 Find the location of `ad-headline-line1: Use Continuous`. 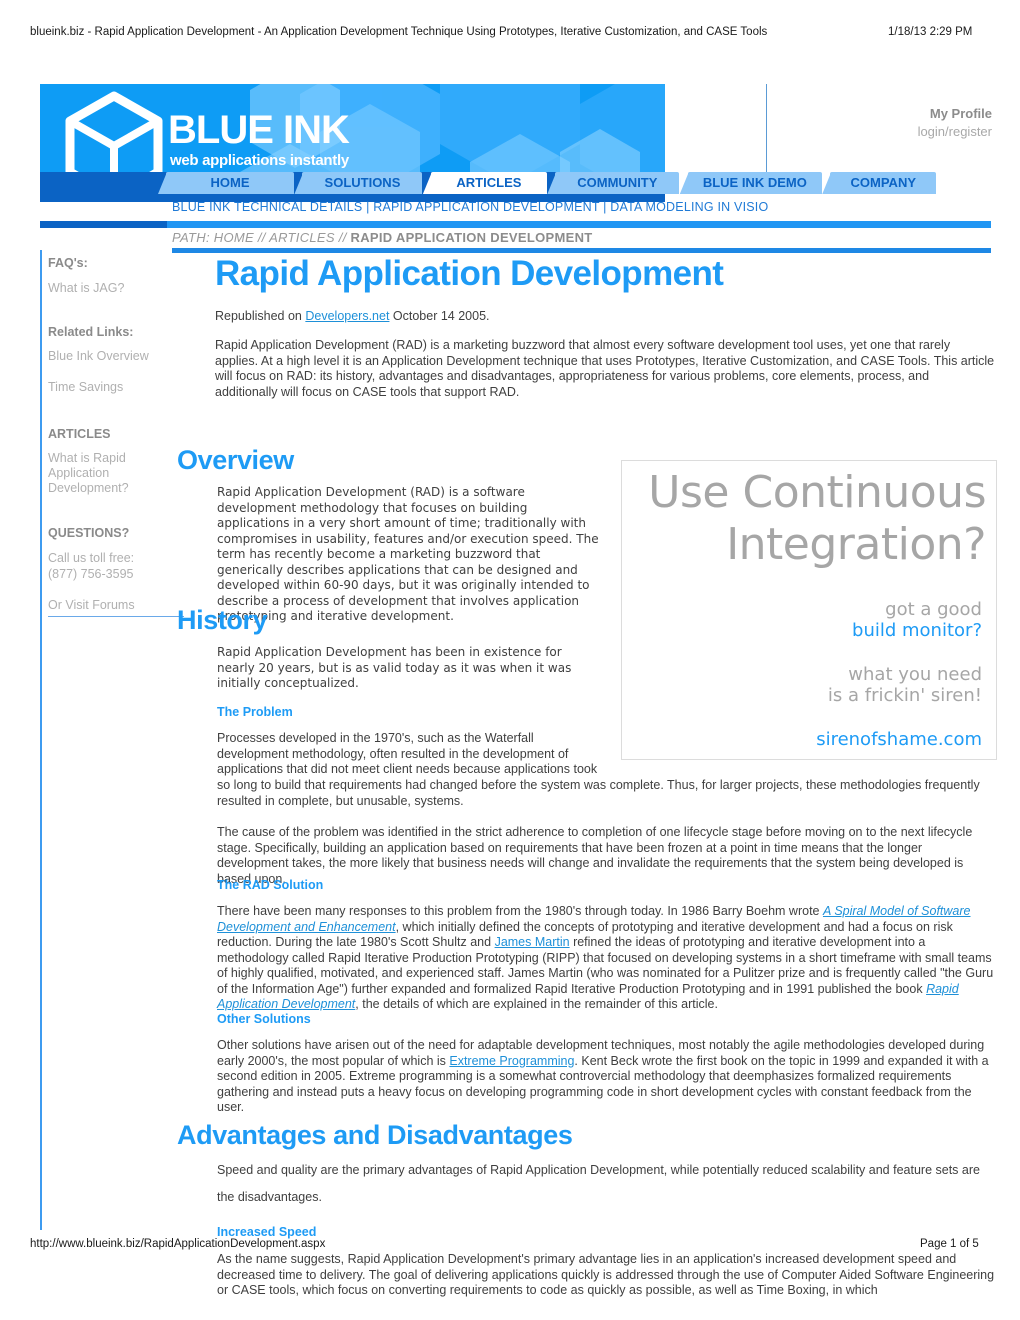

ad-headline-line1: Use Continuous is located at coordinates (817, 492).